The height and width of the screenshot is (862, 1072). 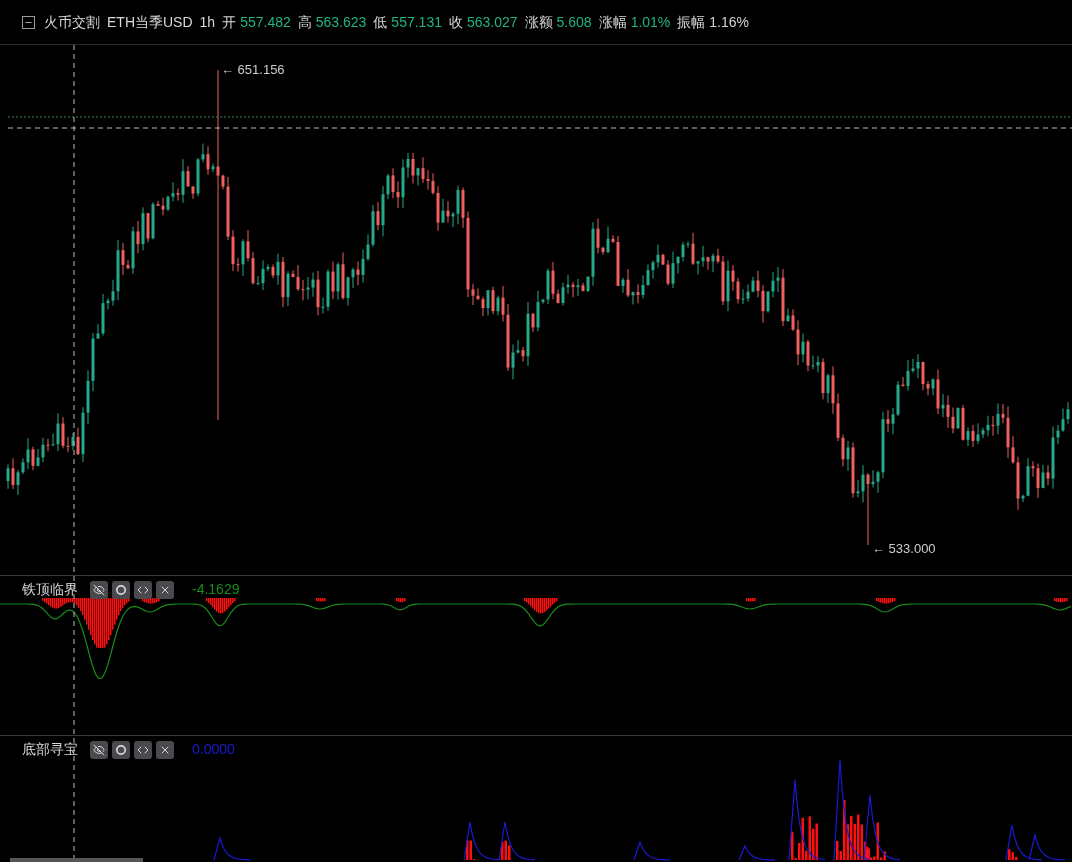 What do you see at coordinates (50, 589) in the screenshot?
I see `indicator-name: 铁顶临界` at bounding box center [50, 589].